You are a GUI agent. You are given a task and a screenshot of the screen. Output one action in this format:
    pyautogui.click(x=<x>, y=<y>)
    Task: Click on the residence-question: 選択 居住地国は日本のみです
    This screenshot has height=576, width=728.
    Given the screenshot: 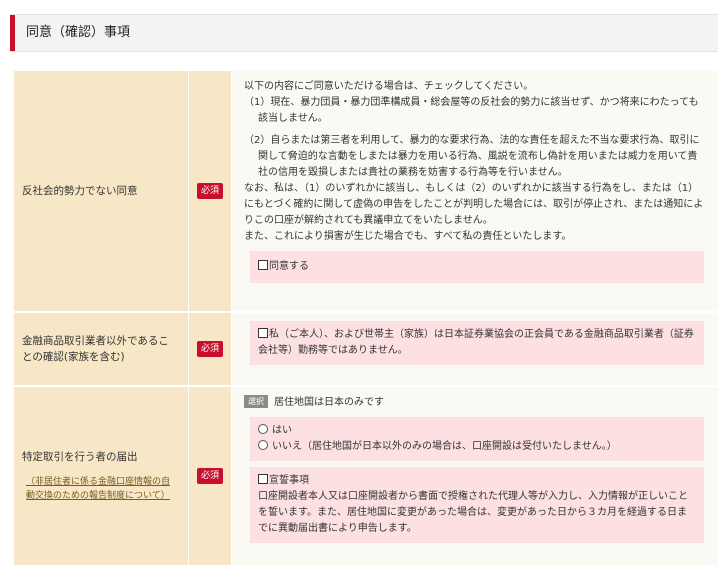 What is the action you would take?
    pyautogui.click(x=474, y=403)
    